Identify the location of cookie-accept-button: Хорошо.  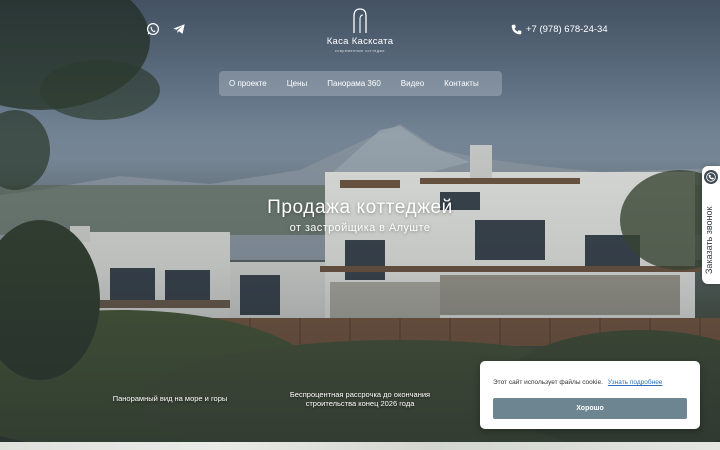
(590, 408).